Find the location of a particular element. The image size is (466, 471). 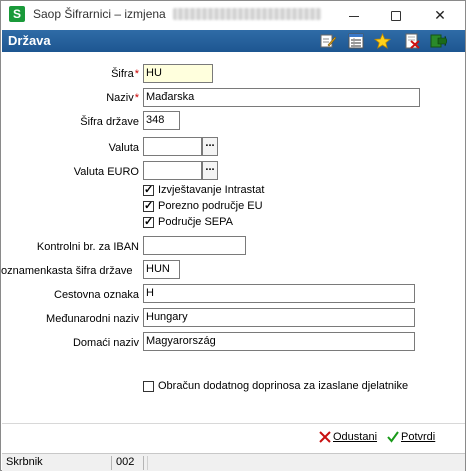

porezno-eu-checkbox is located at coordinates (148, 205).